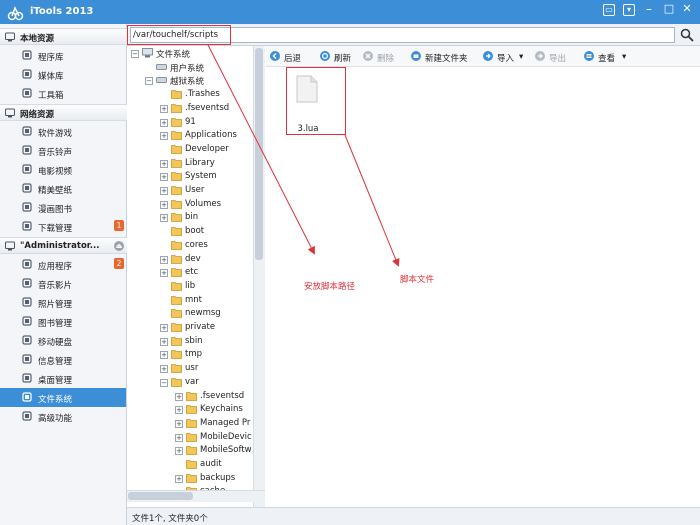 This screenshot has height=525, width=700. Describe the element at coordinates (196, 244) in the screenshot. I see `tree-node-label: cores` at that location.